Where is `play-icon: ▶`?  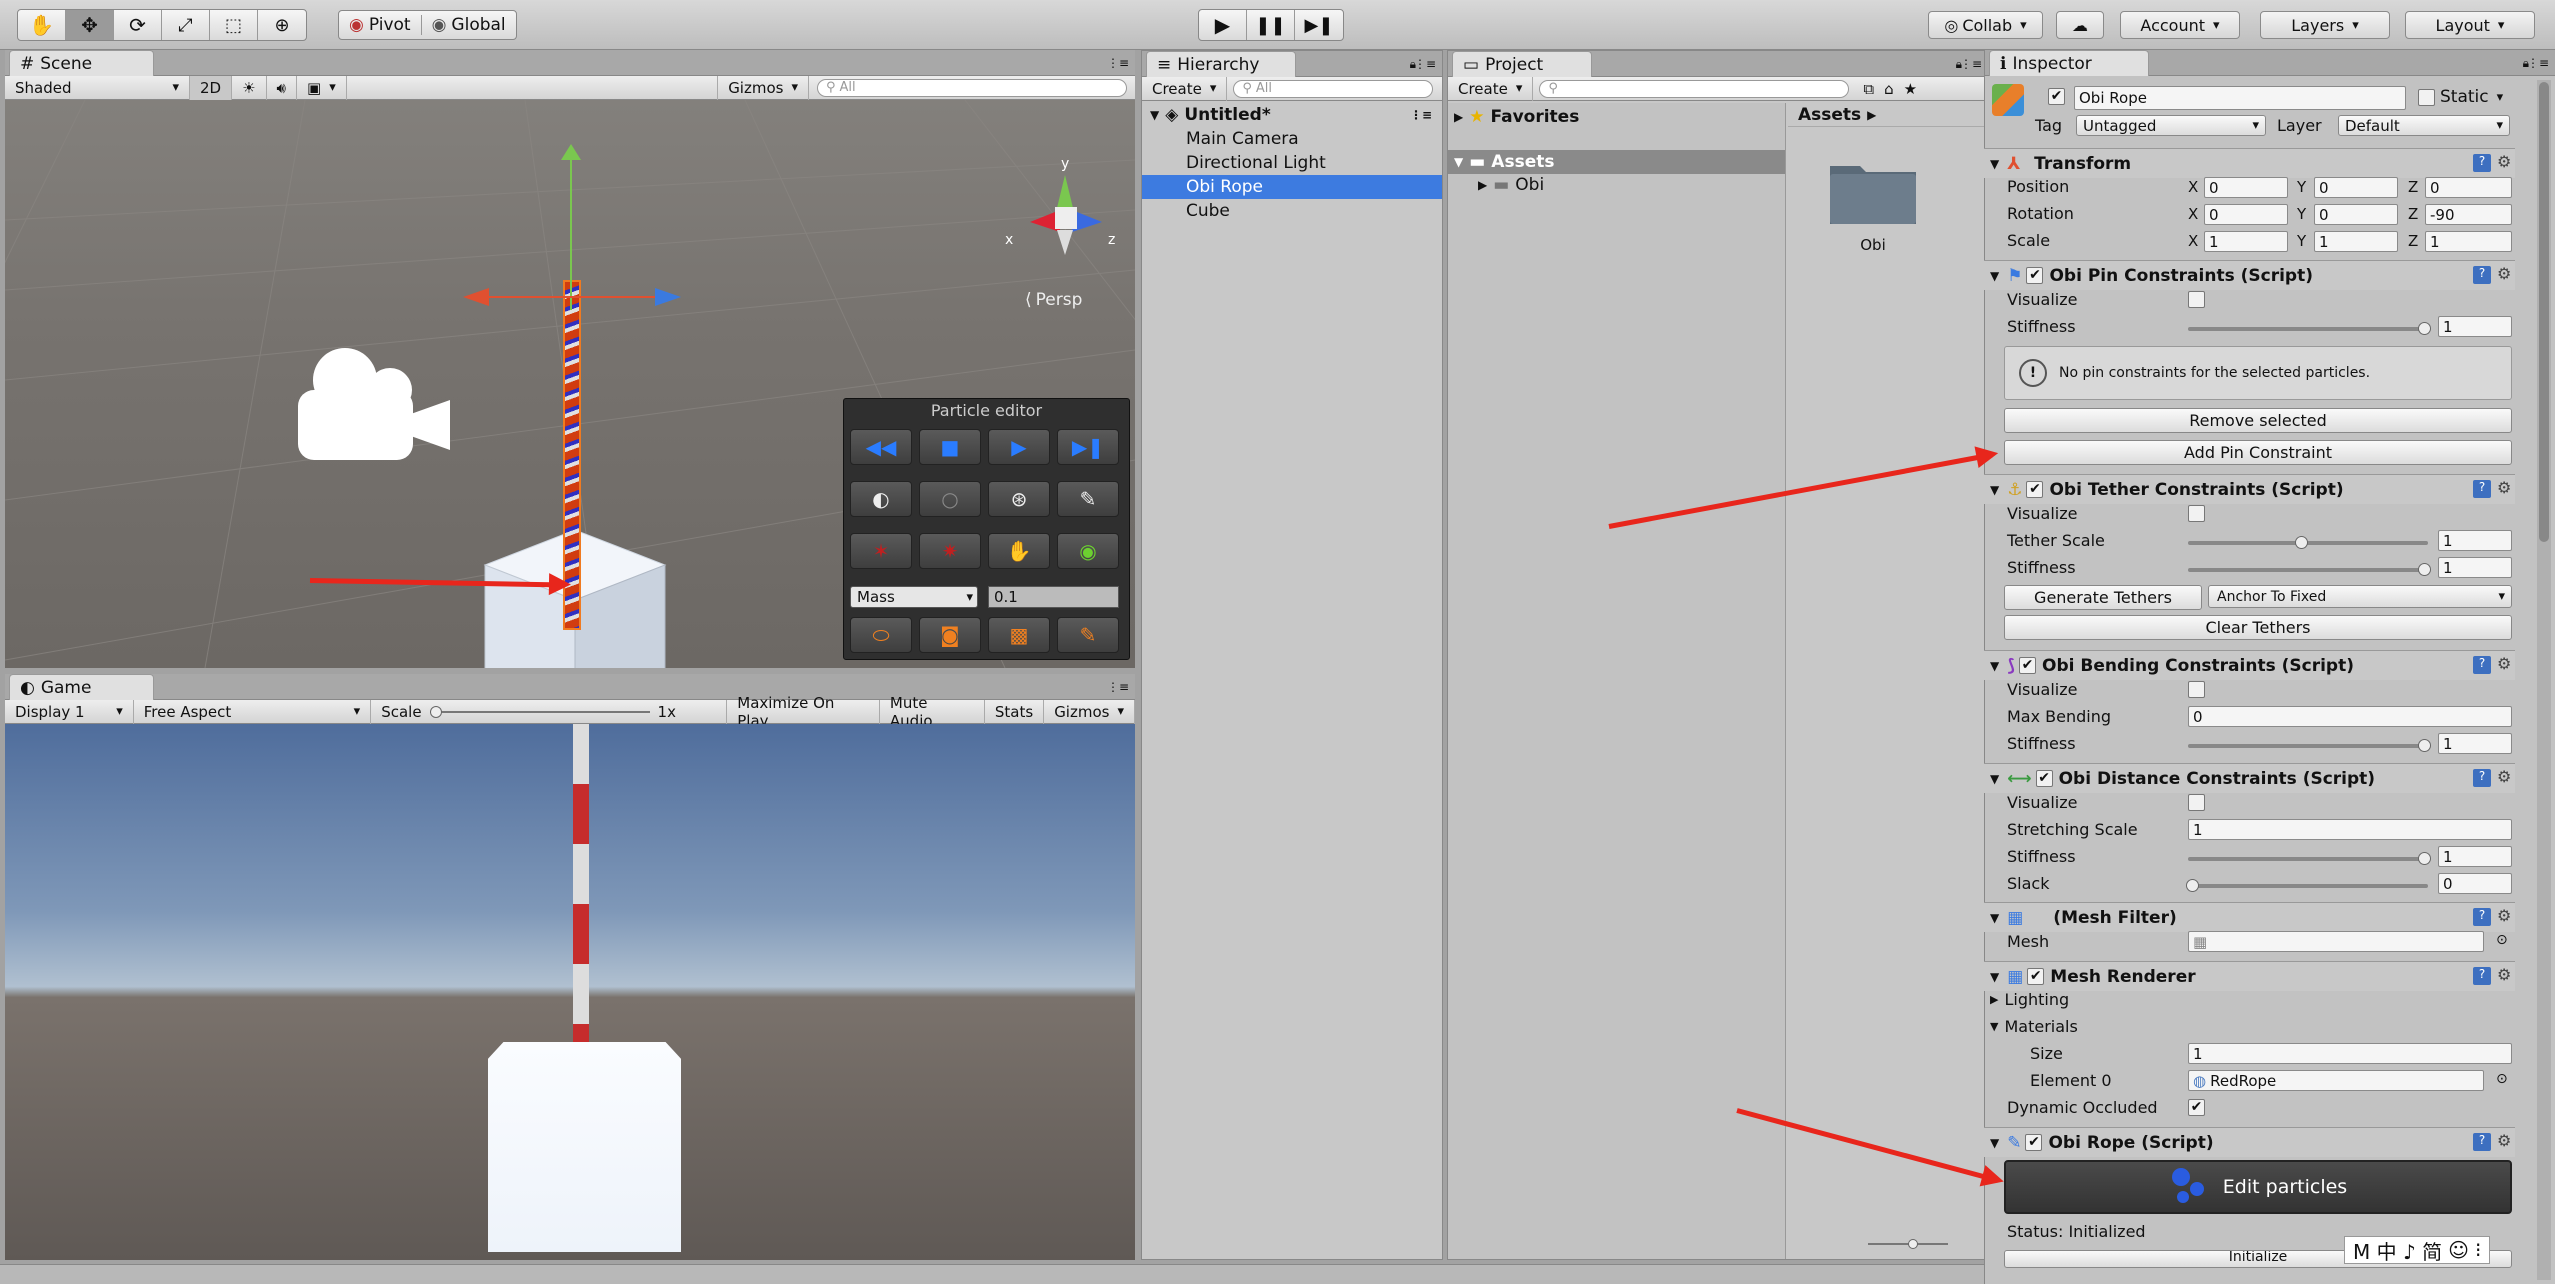
play-icon: ▶ is located at coordinates (1019, 447).